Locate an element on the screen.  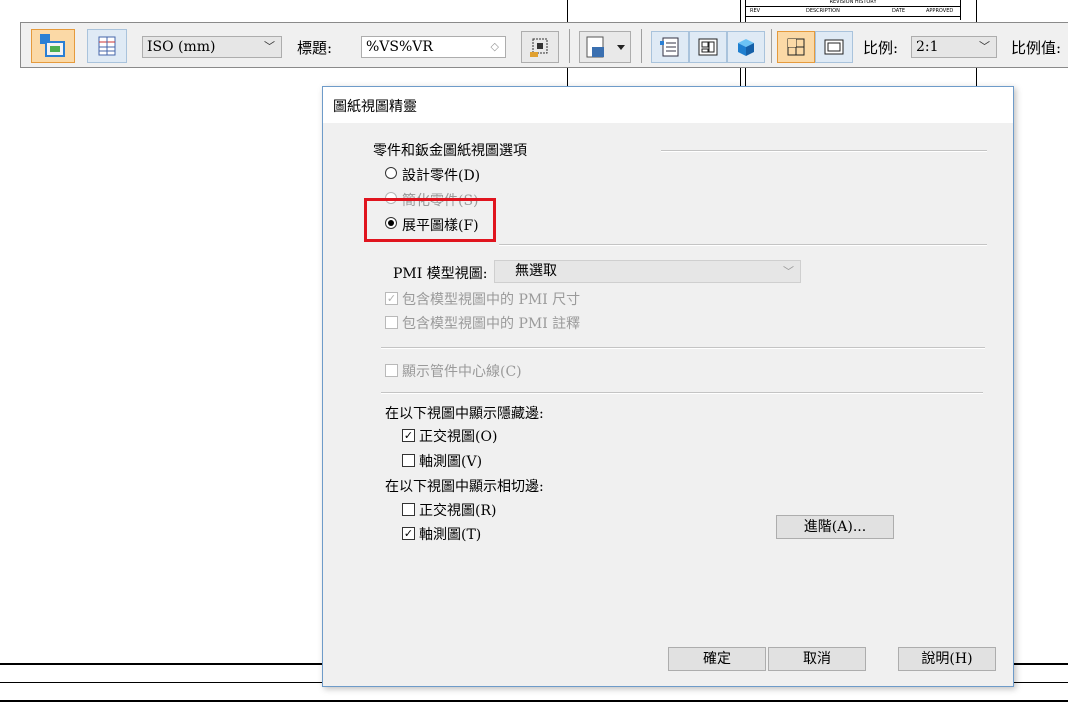
multi-view-icon is located at coordinates (708, 47).